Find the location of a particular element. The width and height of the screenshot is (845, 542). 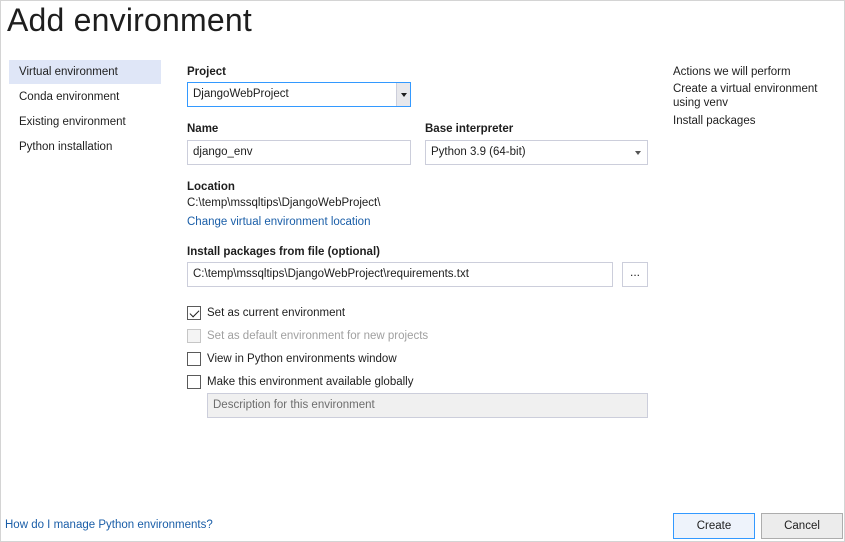

set-current-label: Set as current environment is located at coordinates (276, 313).